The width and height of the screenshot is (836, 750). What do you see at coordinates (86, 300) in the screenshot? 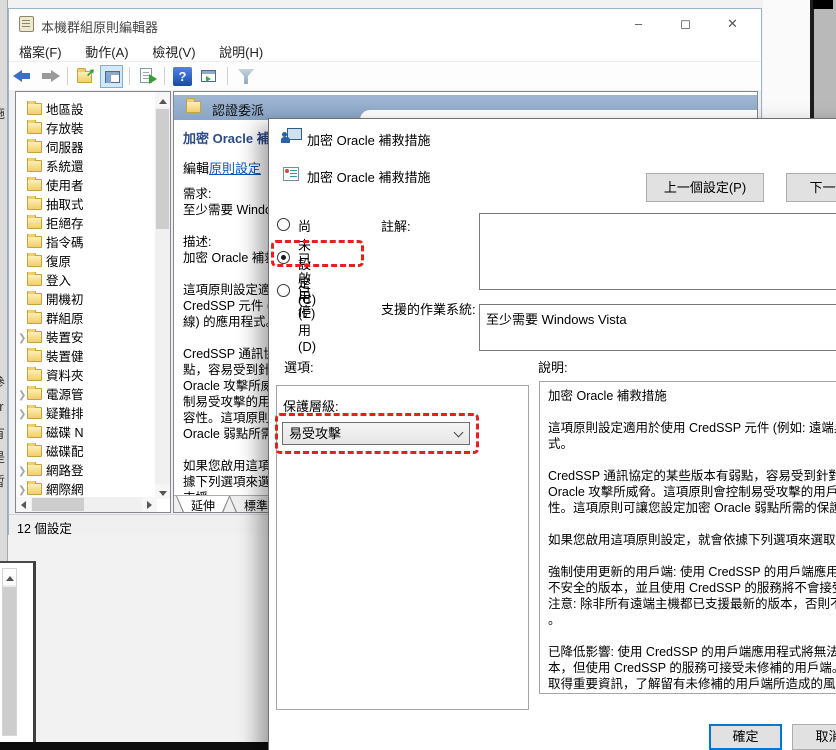
I see `tree-item: 開機初` at bounding box center [86, 300].